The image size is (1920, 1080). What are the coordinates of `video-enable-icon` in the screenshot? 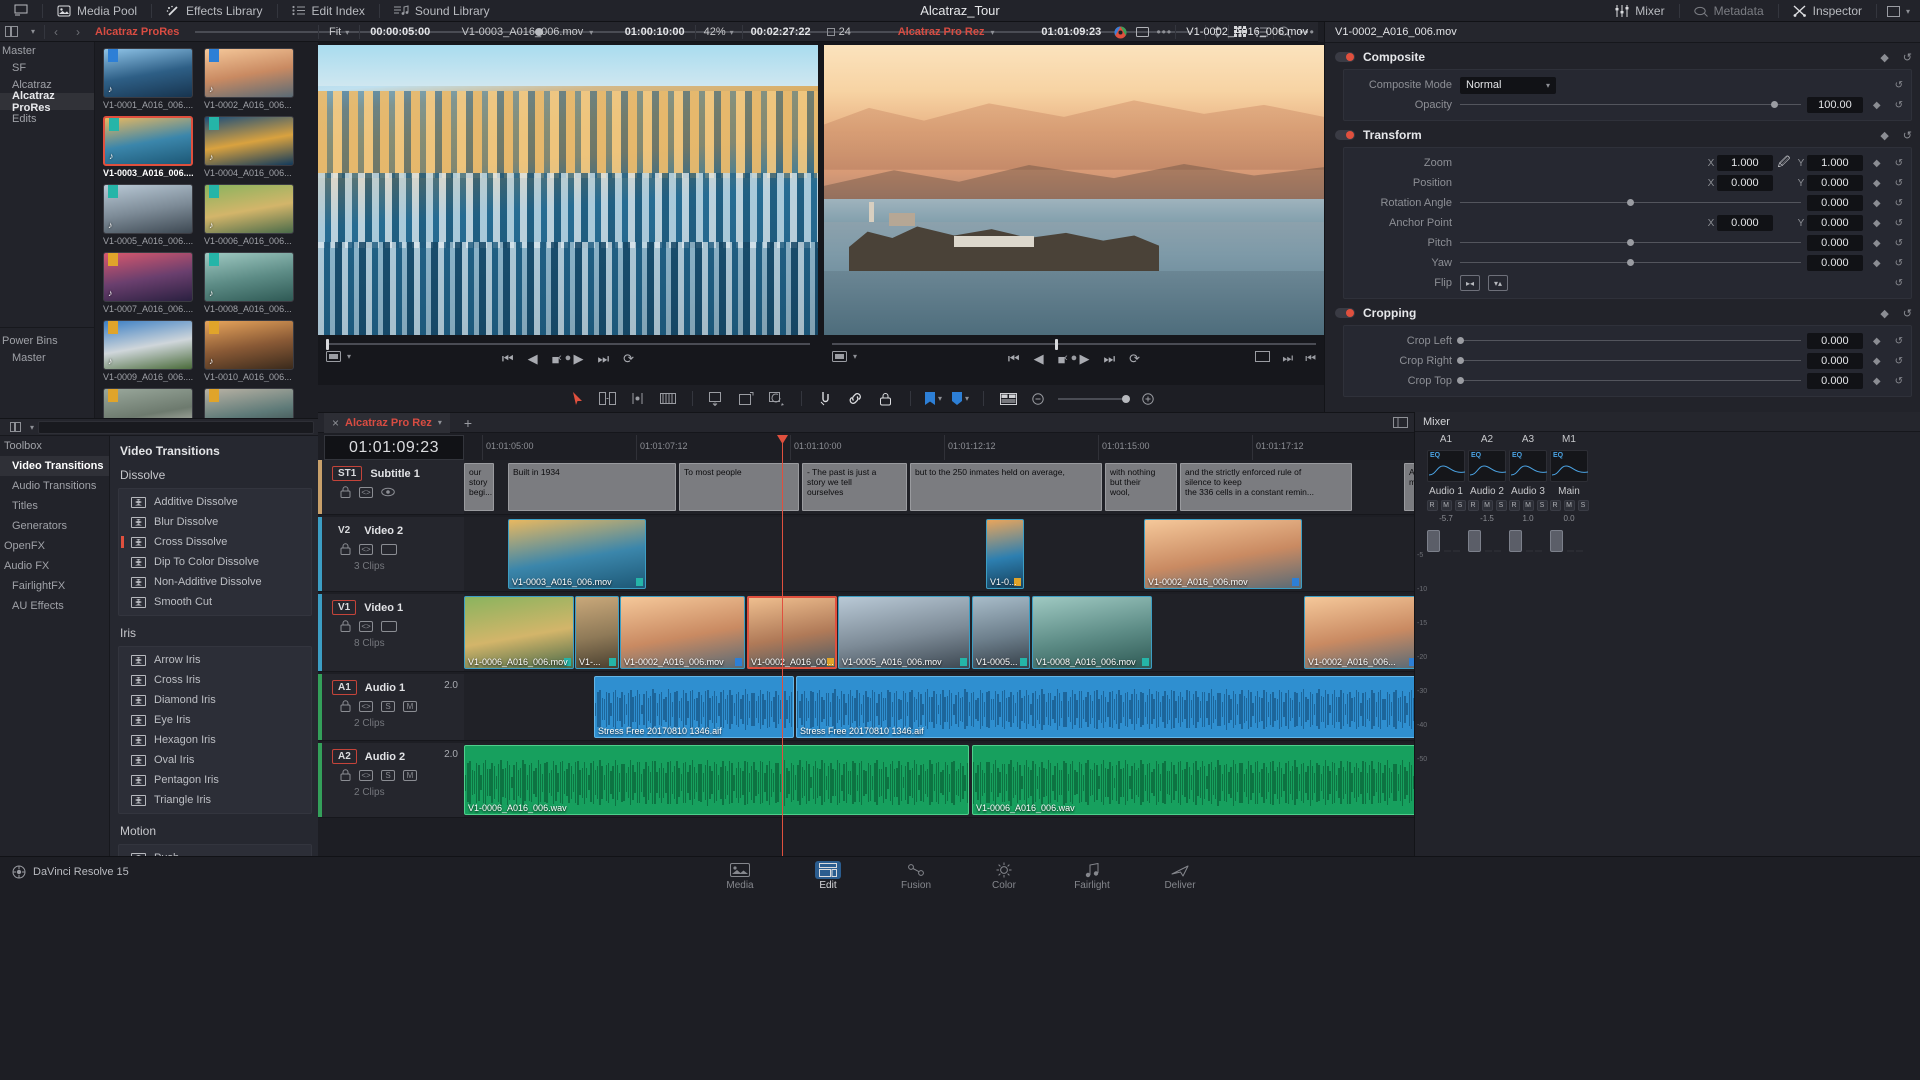 It's located at (389, 549).